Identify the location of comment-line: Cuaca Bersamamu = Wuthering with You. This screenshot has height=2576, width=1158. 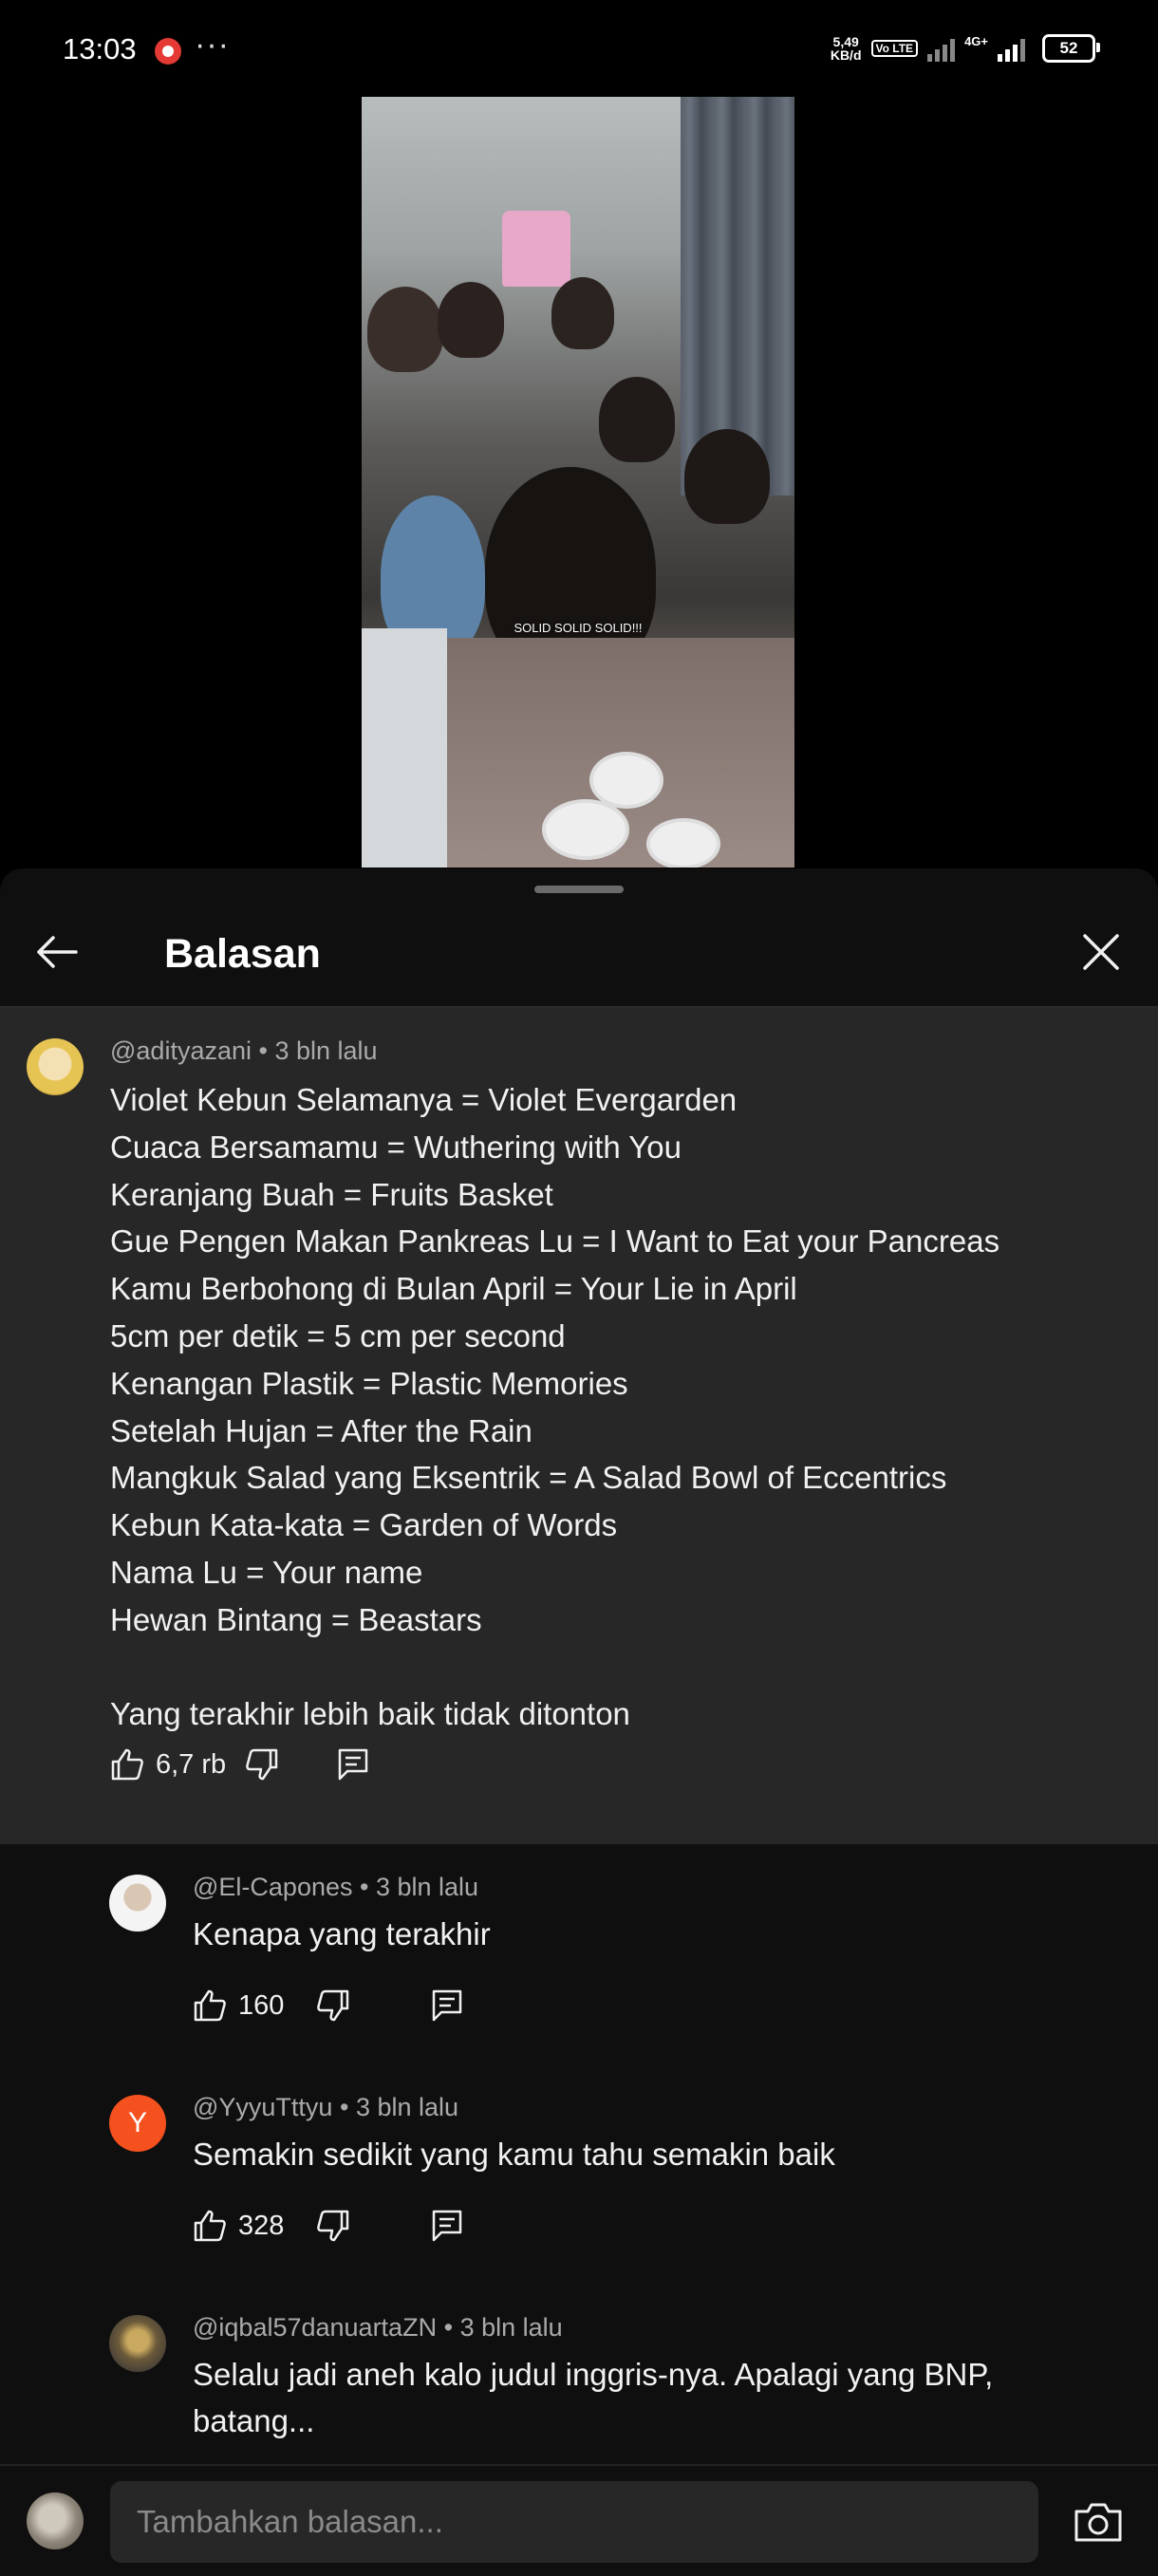
(396, 1147).